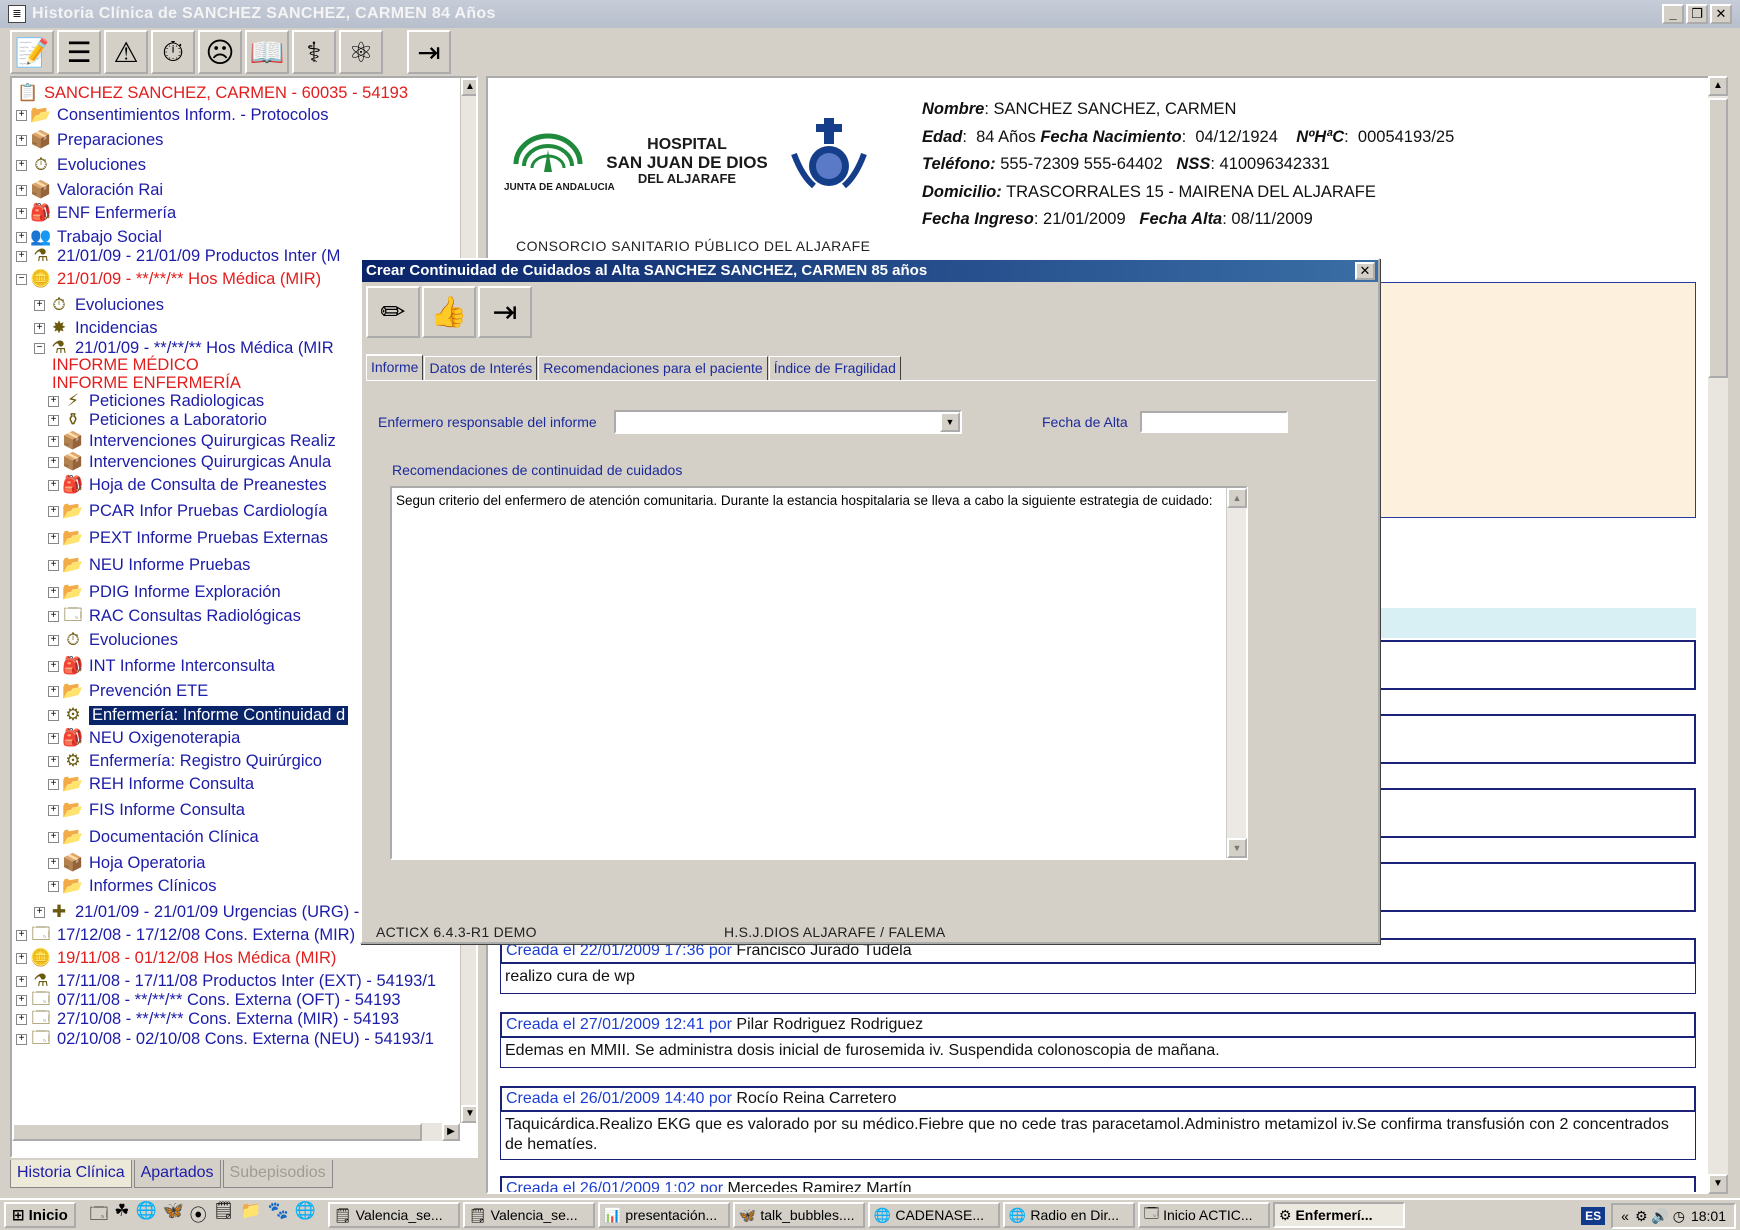 This screenshot has width=1740, height=1230. What do you see at coordinates (177, 1174) in the screenshot?
I see `tab-apartados: Apartados` at bounding box center [177, 1174].